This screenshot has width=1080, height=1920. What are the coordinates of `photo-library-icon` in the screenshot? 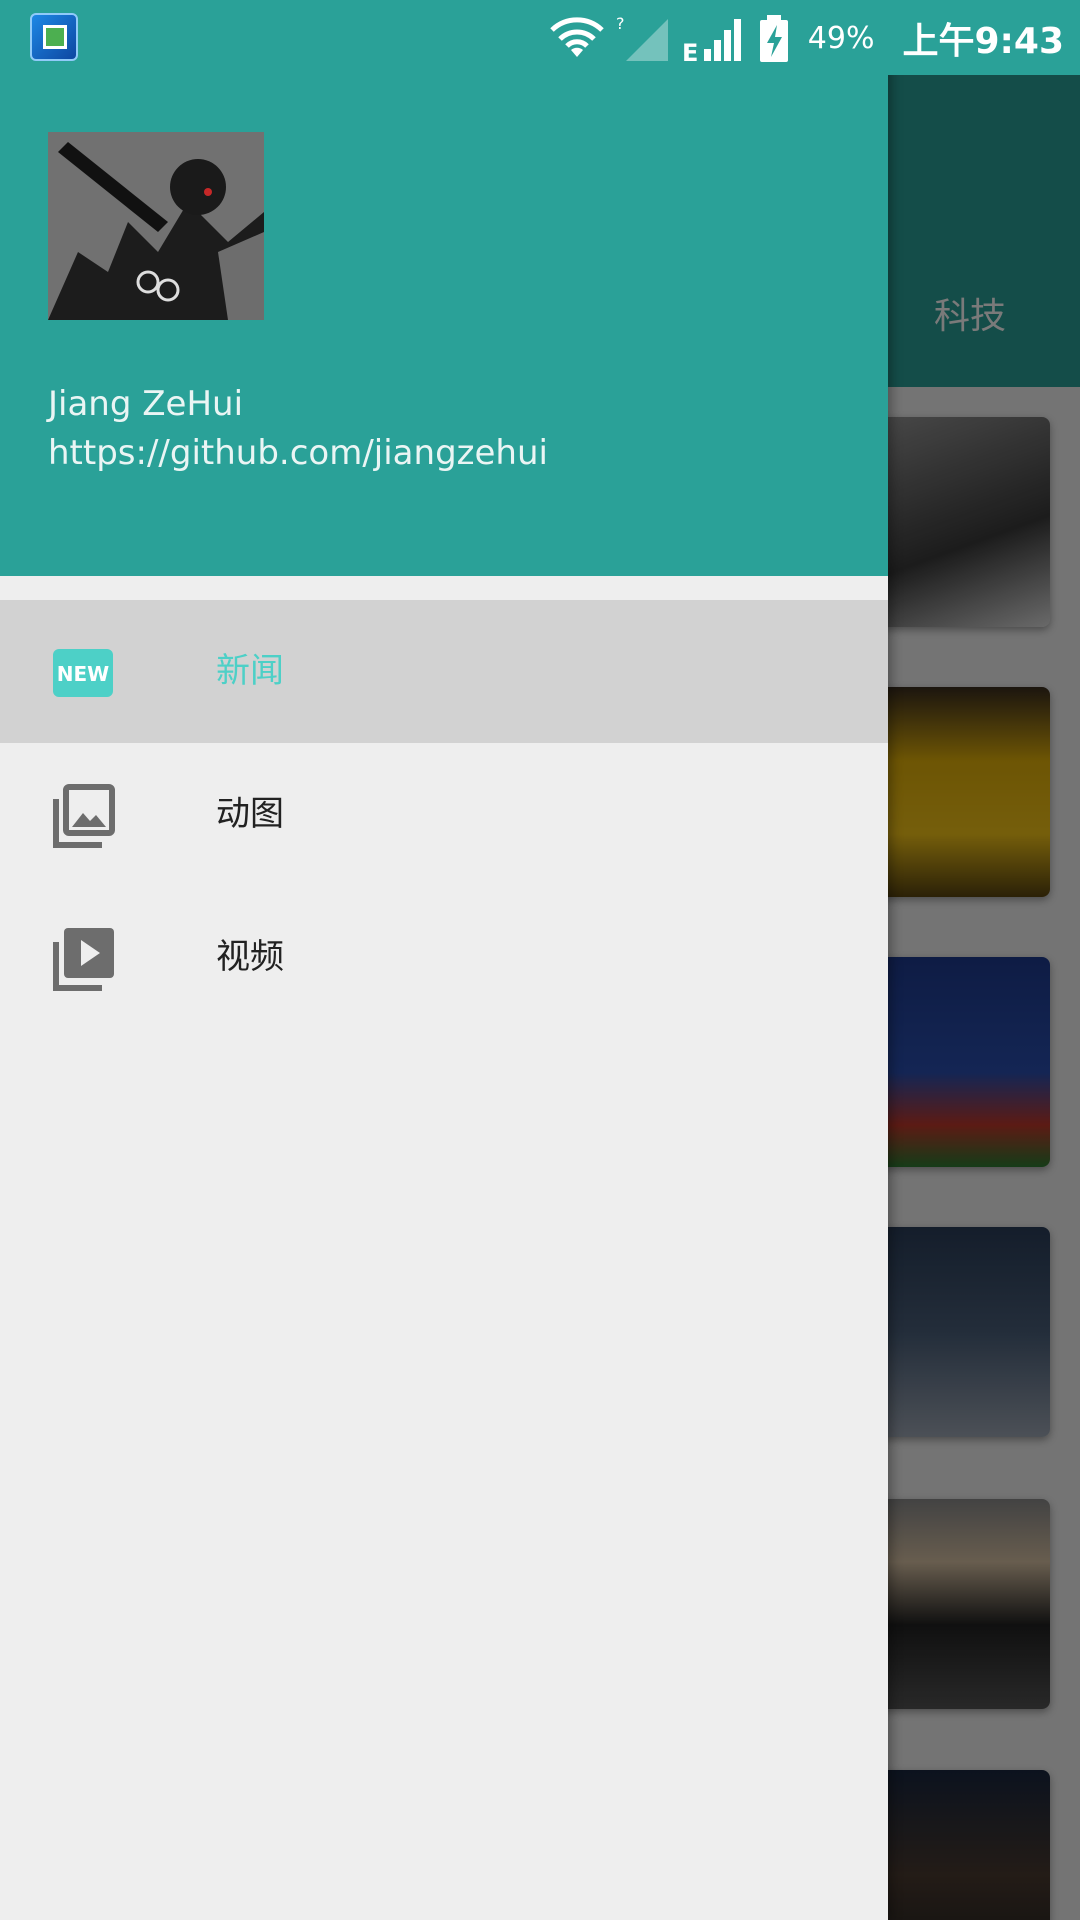 It's located at (84, 816).